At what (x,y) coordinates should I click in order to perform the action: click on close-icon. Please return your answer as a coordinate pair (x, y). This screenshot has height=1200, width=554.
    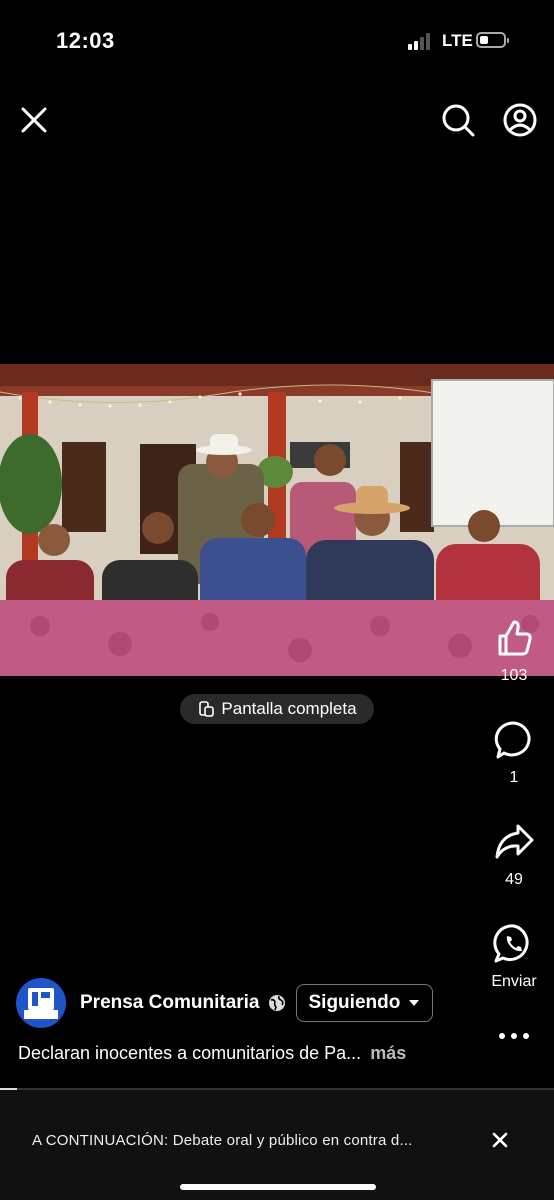
    Looking at the image, I should click on (34, 120).